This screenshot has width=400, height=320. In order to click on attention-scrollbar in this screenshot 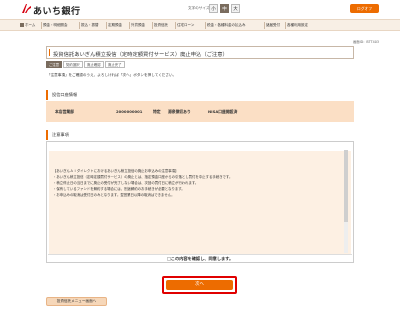, I will do `click(346, 201)`.